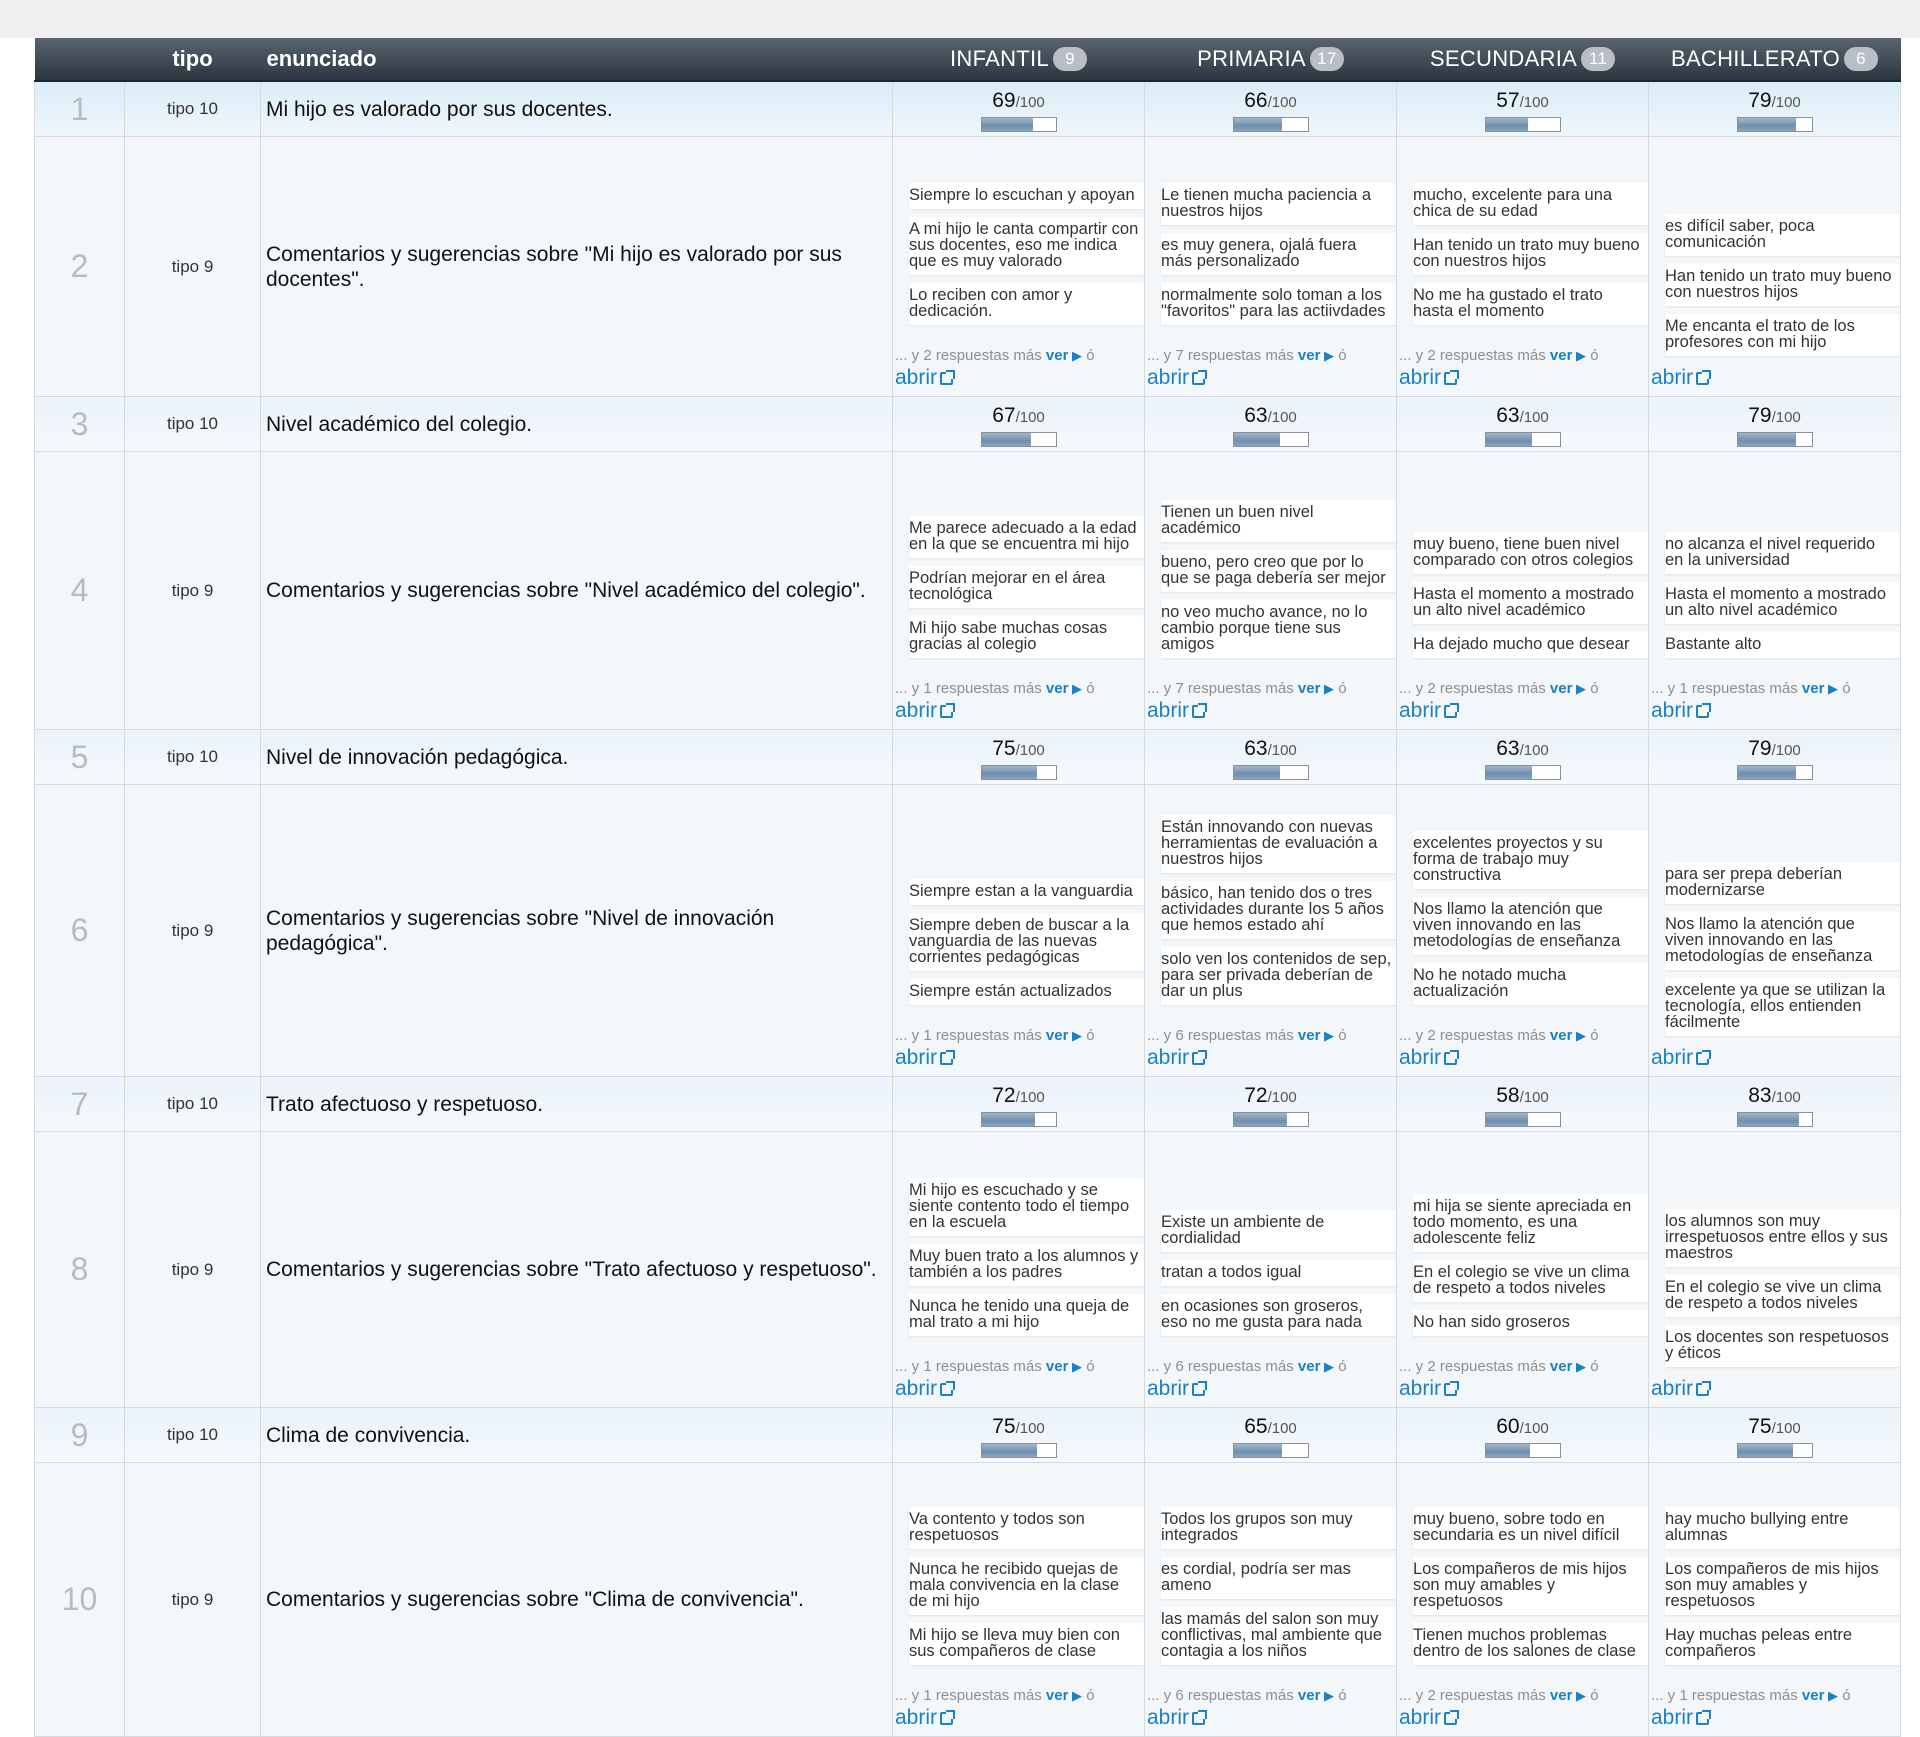  I want to click on header-primaria: PRIMARIA 17, so click(1270, 60).